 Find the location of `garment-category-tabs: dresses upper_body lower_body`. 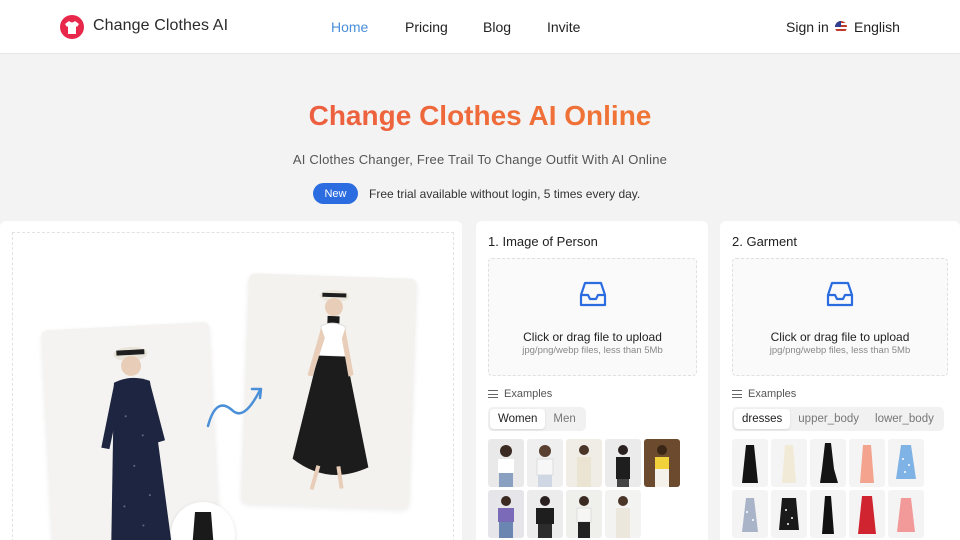

garment-category-tabs: dresses upper_body lower_body is located at coordinates (838, 419).